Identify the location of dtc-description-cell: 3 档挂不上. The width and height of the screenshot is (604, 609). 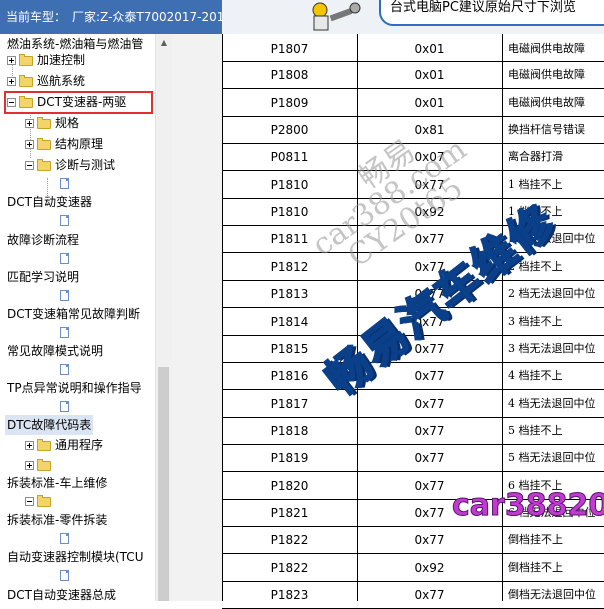
(535, 321).